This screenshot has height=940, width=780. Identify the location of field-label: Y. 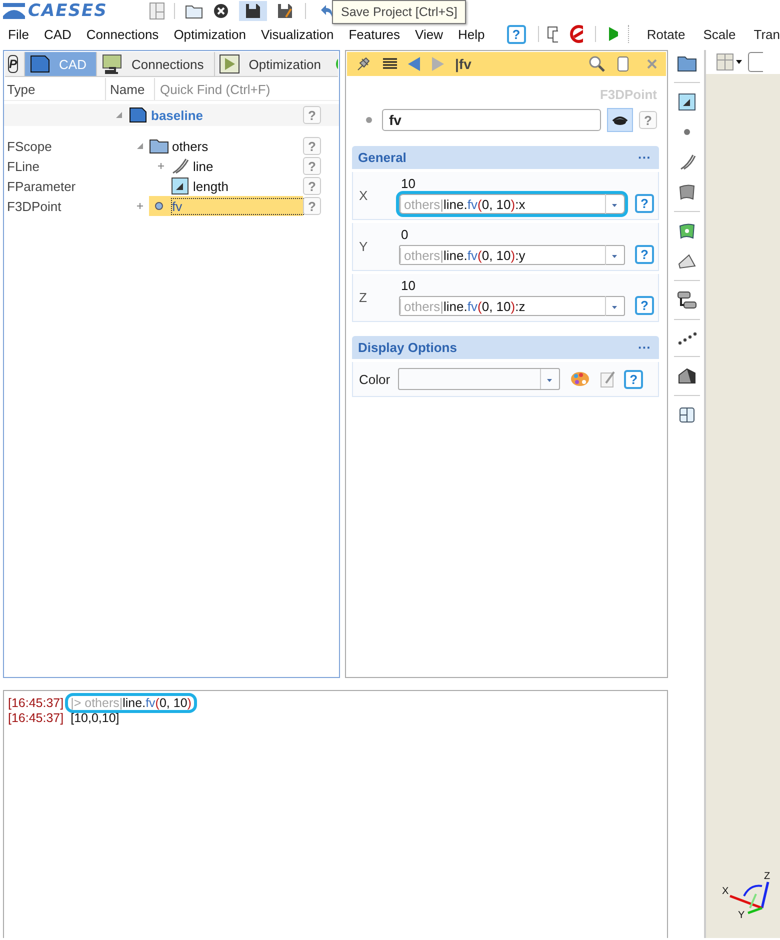
(364, 246).